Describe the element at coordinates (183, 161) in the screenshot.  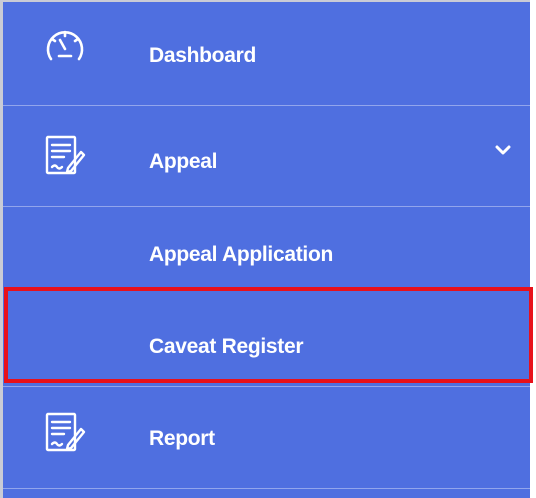
I see `sidebar-item-label: Appeal` at that location.